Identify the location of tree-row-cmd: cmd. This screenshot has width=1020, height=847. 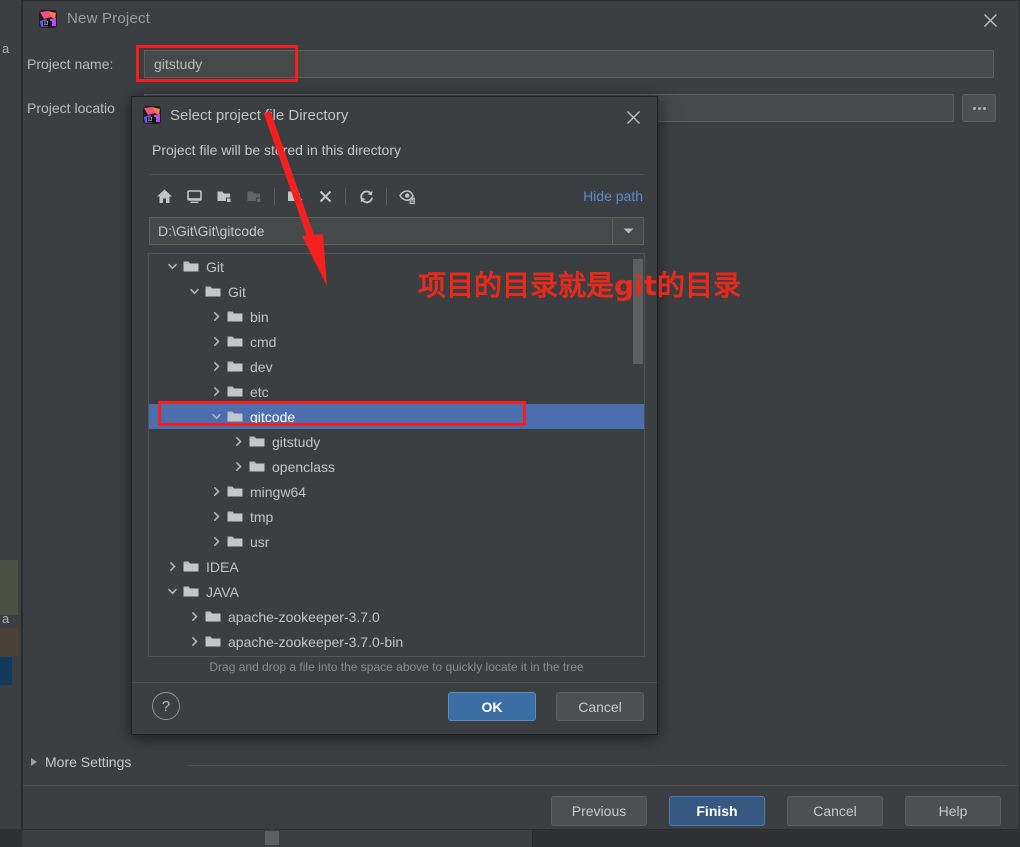
(396, 341).